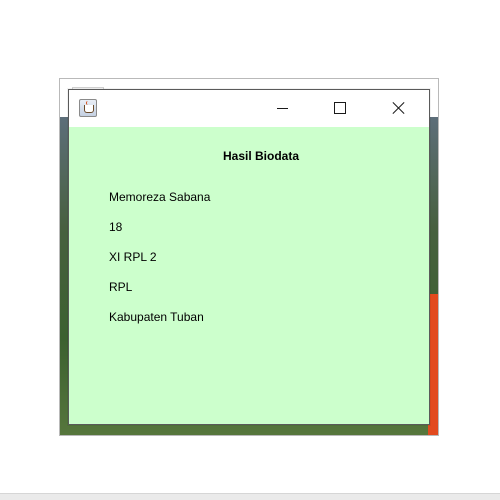  I want to click on class-label: XI RPL 2, so click(133, 257).